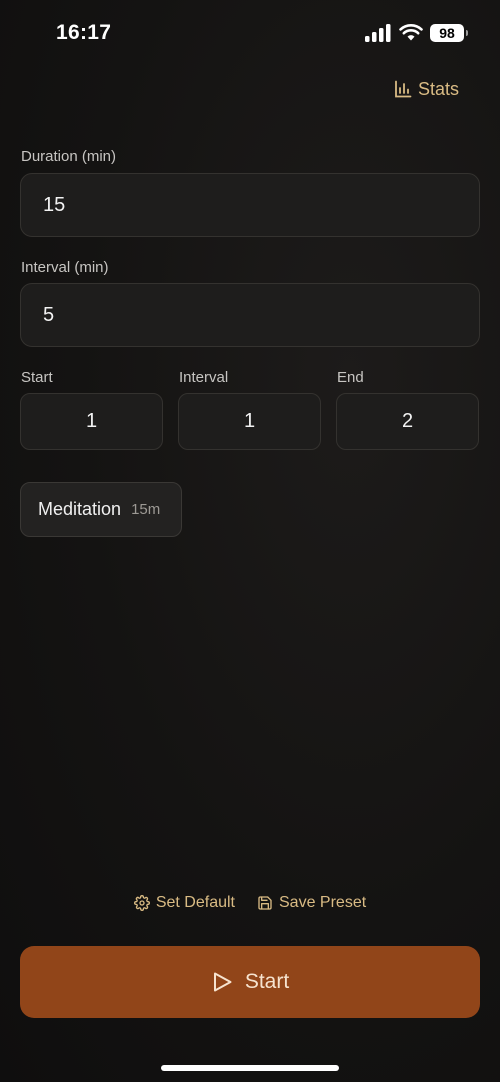  Describe the element at coordinates (411, 32) in the screenshot. I see `wifi-icon` at that location.